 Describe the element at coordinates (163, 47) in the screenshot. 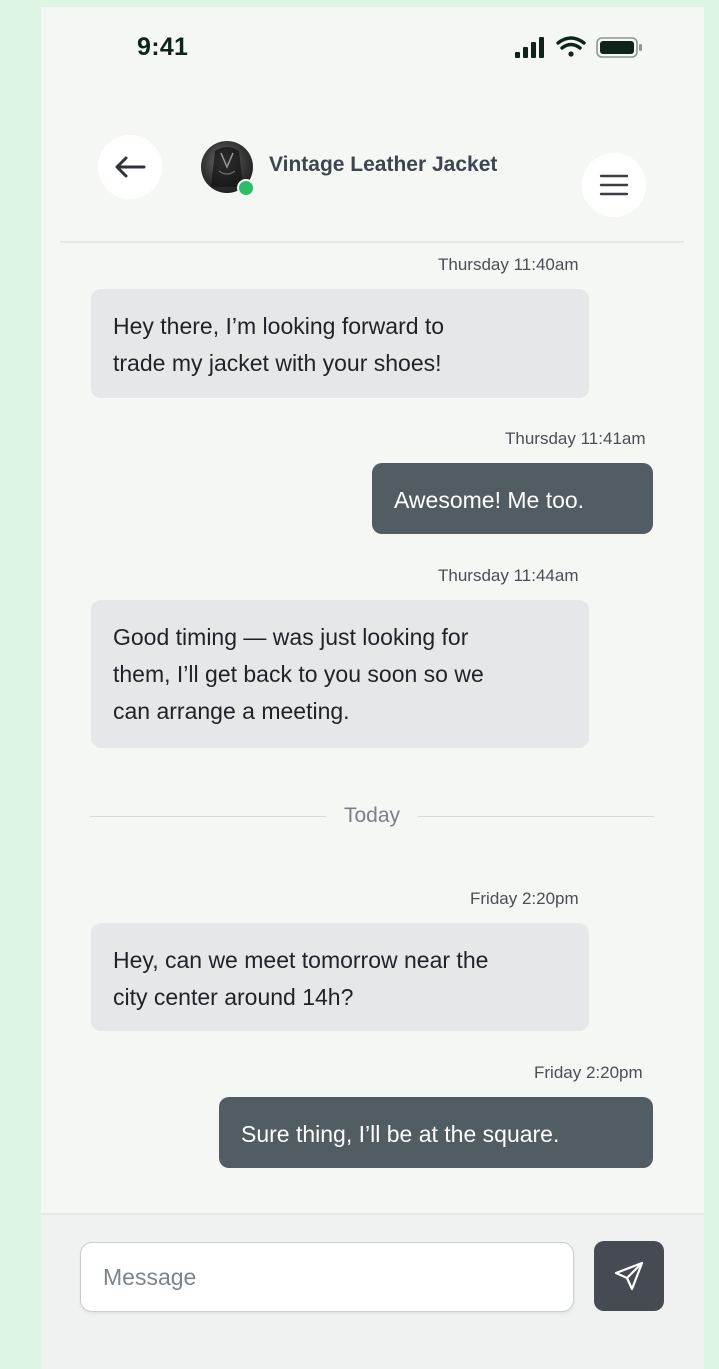

I see `status-time: 9:41` at that location.